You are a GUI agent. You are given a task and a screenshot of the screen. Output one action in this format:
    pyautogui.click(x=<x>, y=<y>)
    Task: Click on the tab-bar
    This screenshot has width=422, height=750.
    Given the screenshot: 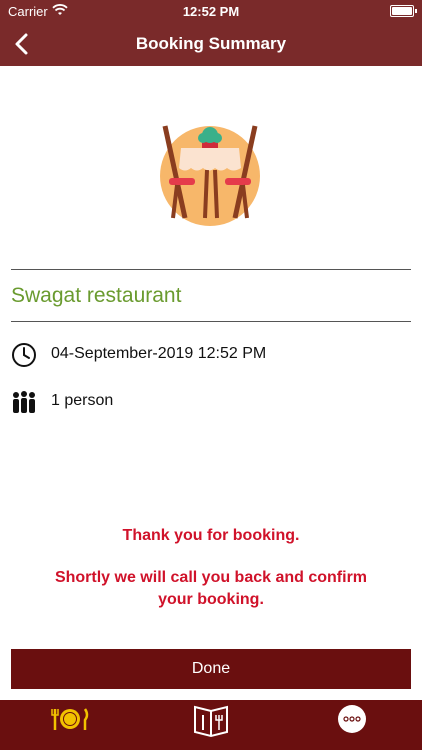 What is the action you would take?
    pyautogui.click(x=211, y=725)
    